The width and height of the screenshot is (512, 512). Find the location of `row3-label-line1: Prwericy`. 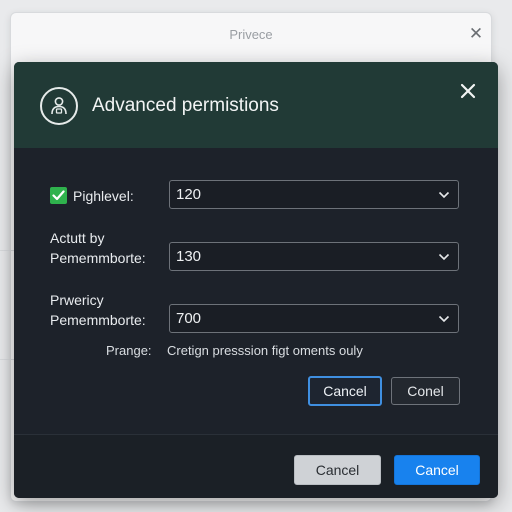

row3-label-line1: Prwericy is located at coordinates (77, 300).